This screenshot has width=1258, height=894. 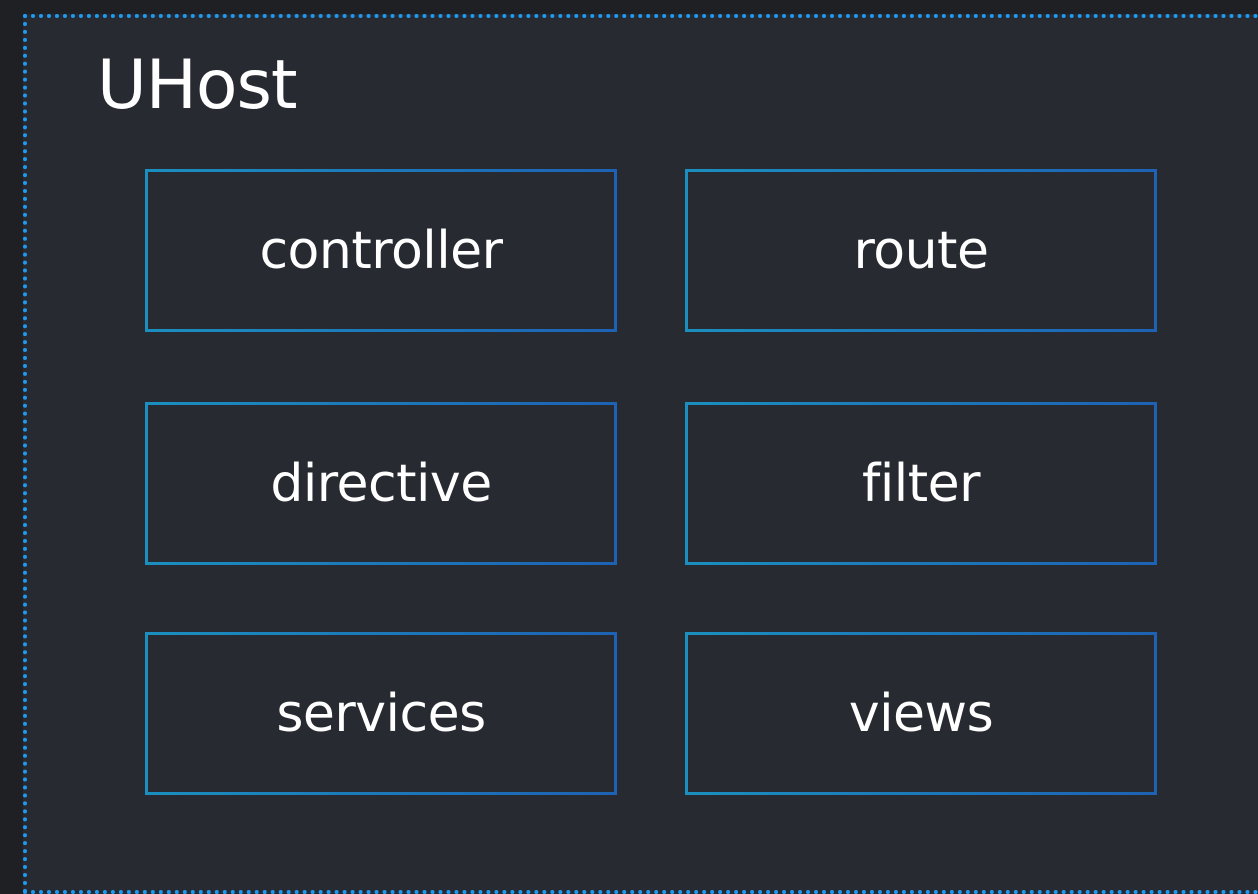 I want to click on module-route: route, so click(x=921, y=250).